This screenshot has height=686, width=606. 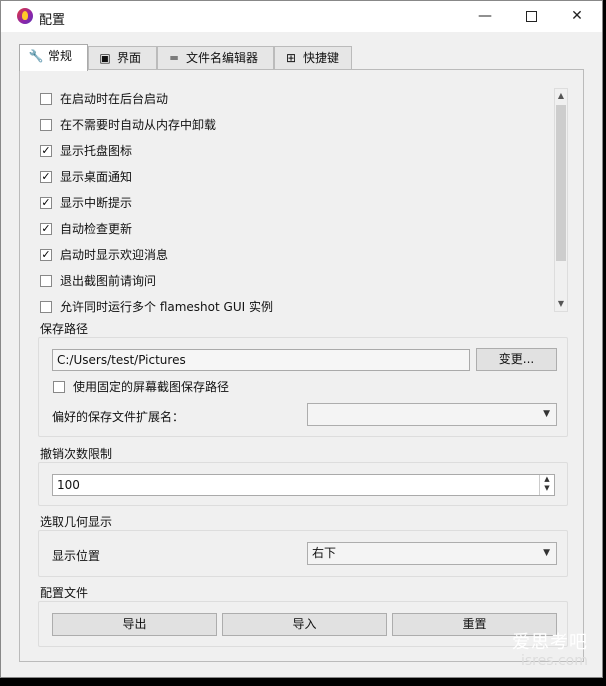 I want to click on scroll-up-icon: ▲, so click(x=561, y=96).